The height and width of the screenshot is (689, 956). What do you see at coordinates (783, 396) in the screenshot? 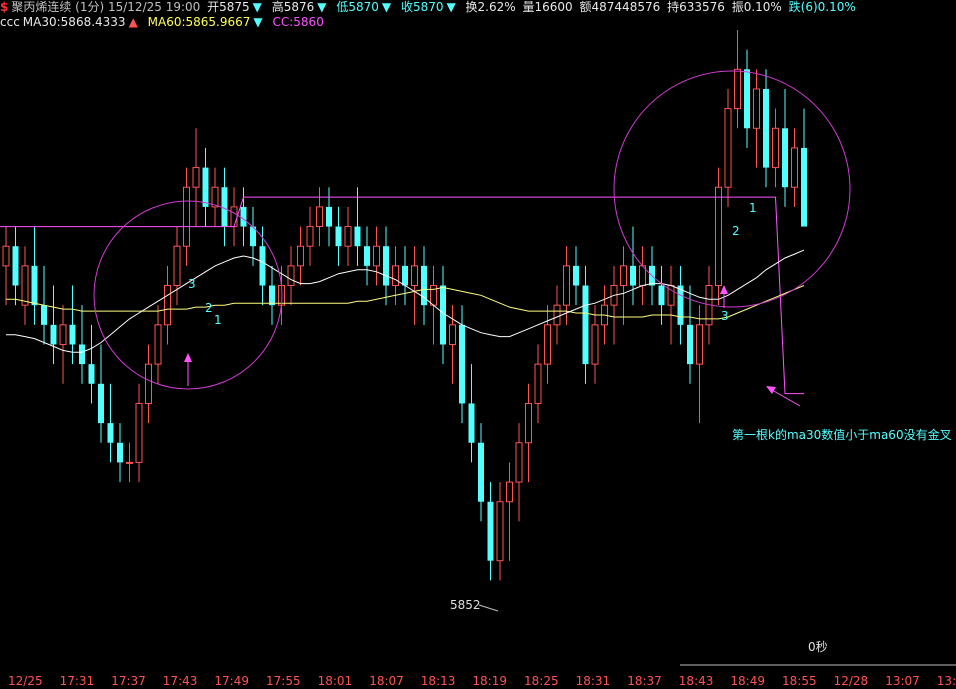
I see `arrow-pointer-icon` at bounding box center [783, 396].